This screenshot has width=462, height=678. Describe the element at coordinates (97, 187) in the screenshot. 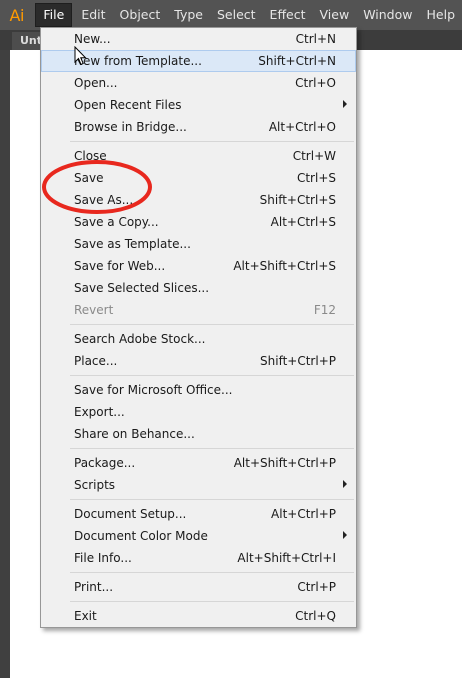

I see `red-circle-annotation-icon` at that location.